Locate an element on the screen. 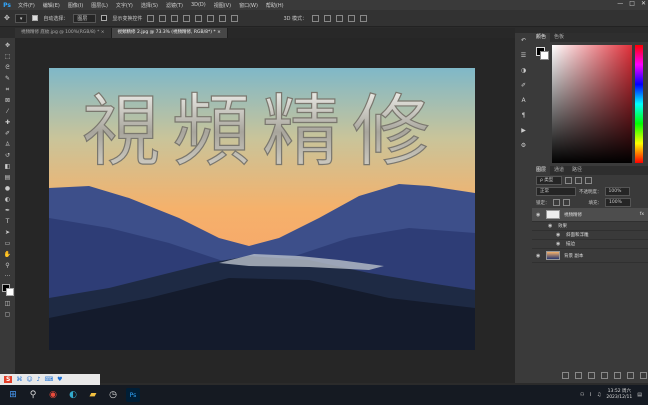 Image resolution: width=648 pixels, height=405 pixels. notification-icon: ▤ is located at coordinates (639, 395).